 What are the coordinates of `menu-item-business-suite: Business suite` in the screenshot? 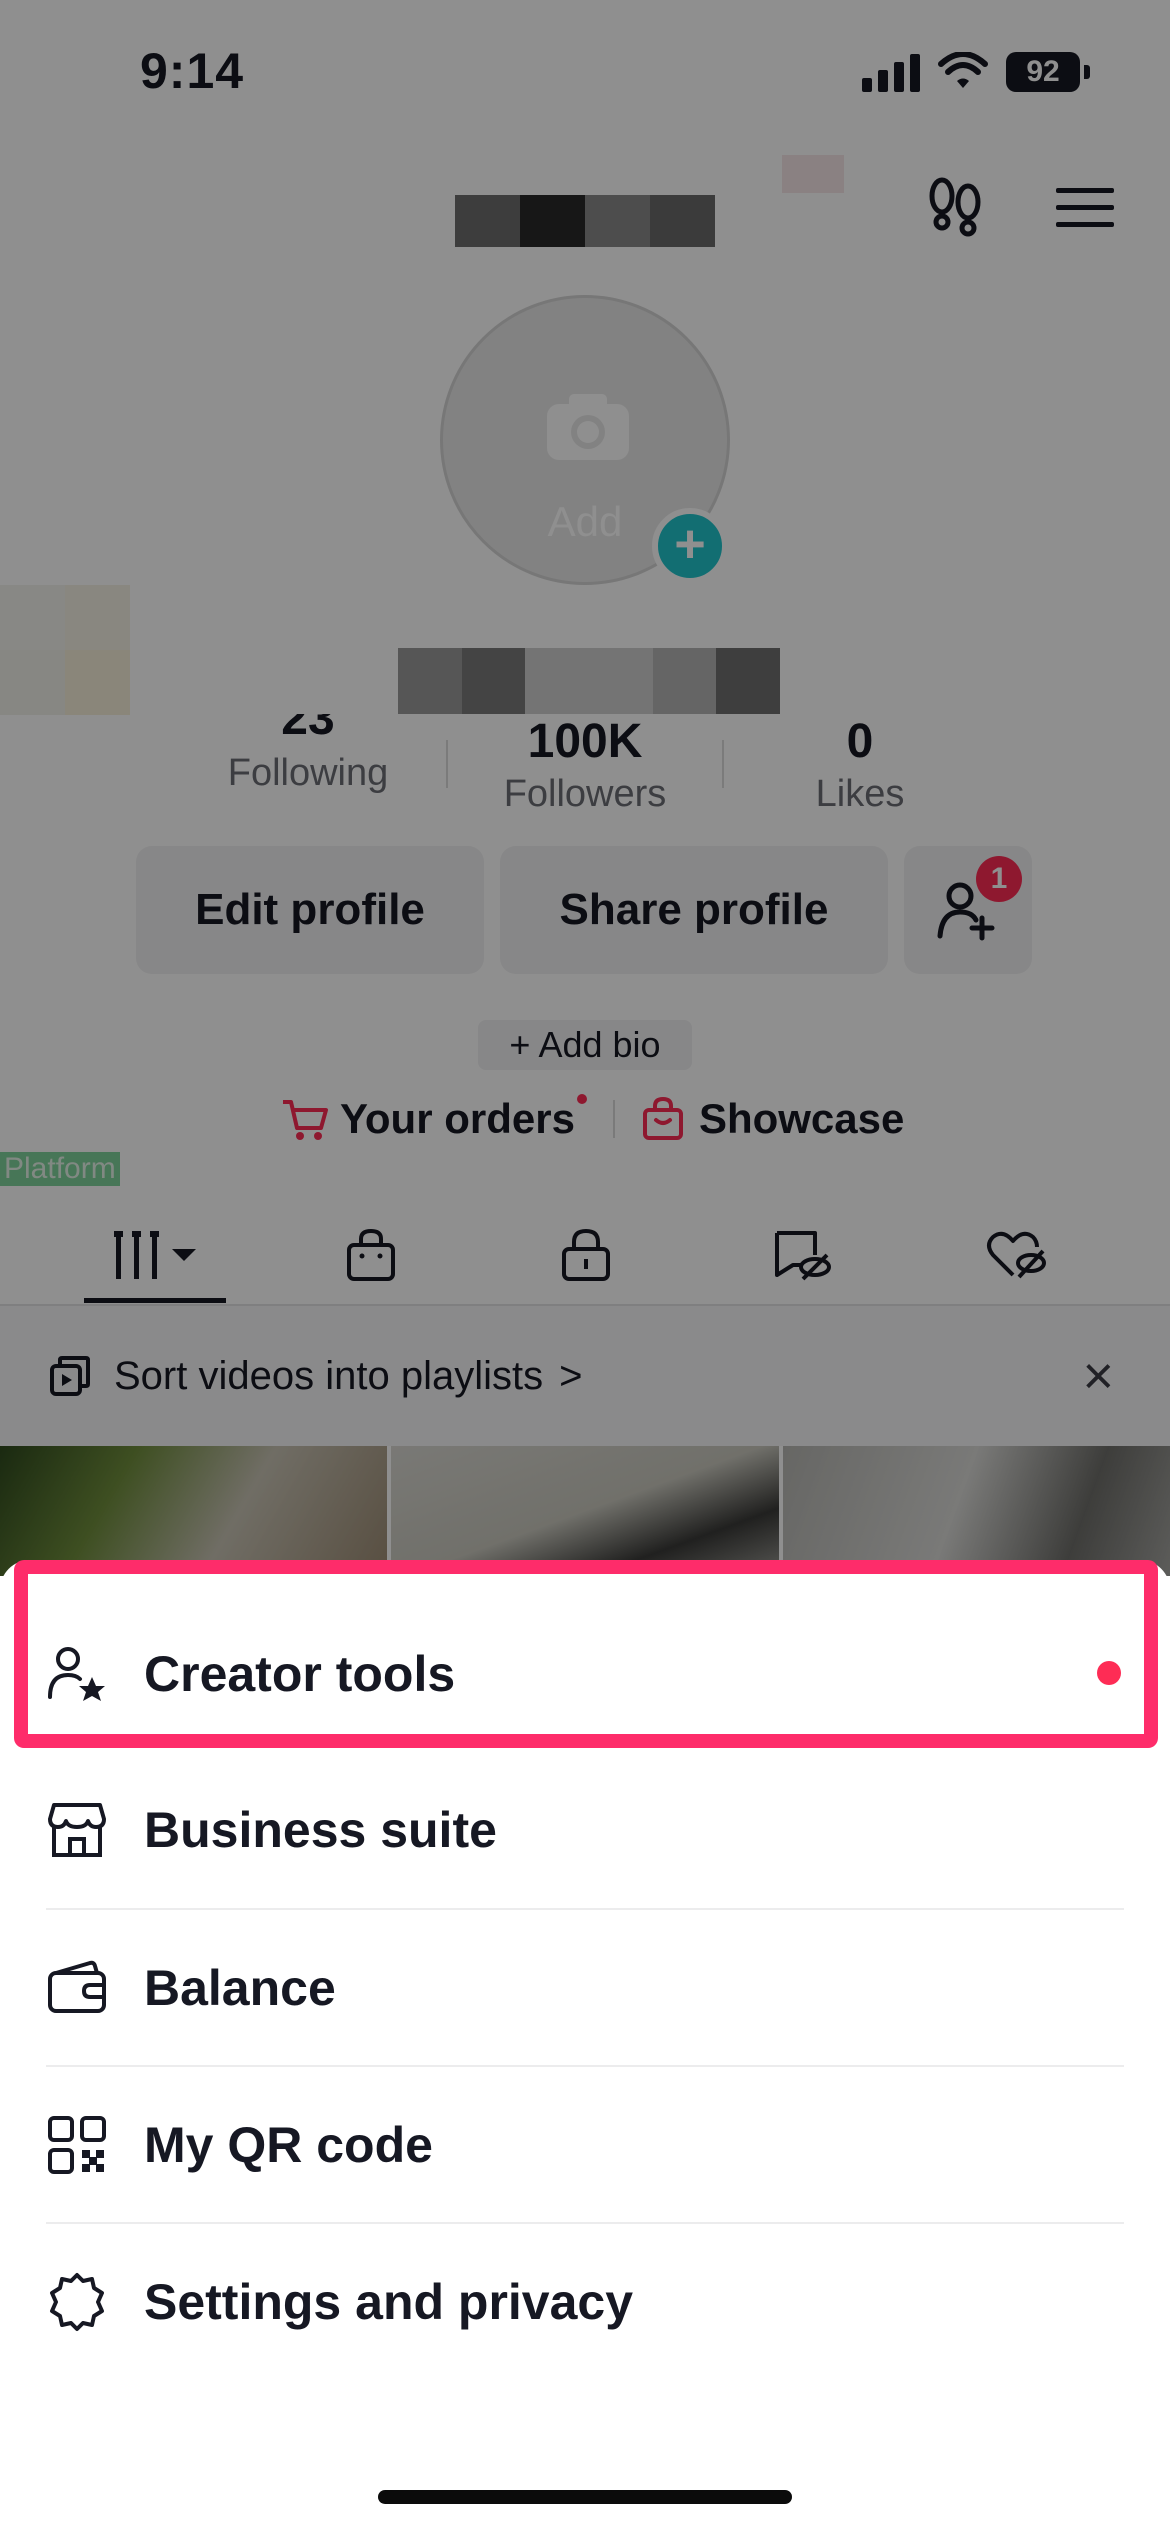 It's located at (585, 1830).